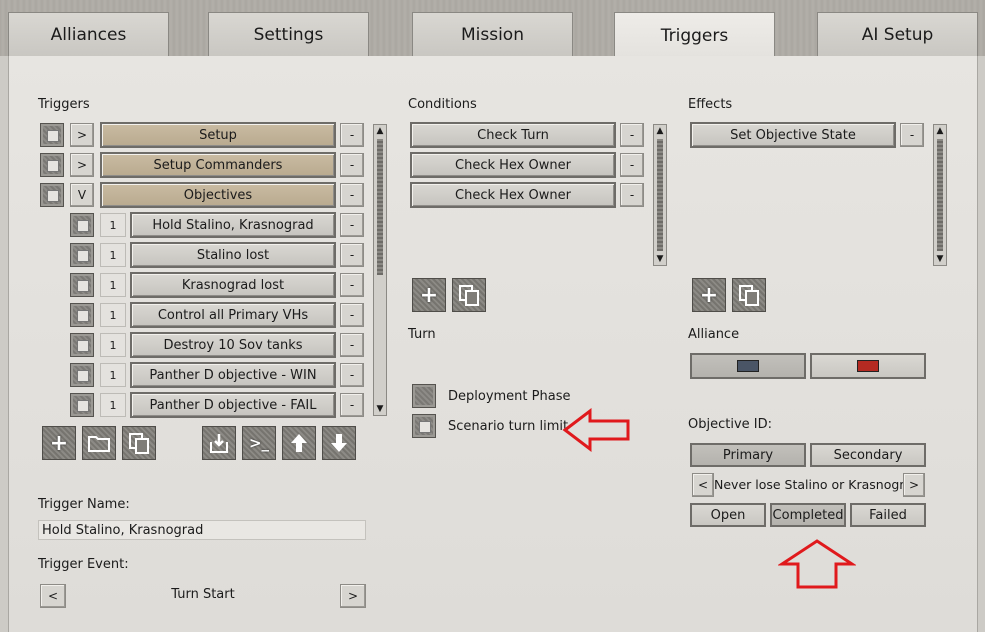 This screenshot has height=632, width=985. What do you see at coordinates (99, 443) in the screenshot?
I see `folder-icon` at bounding box center [99, 443].